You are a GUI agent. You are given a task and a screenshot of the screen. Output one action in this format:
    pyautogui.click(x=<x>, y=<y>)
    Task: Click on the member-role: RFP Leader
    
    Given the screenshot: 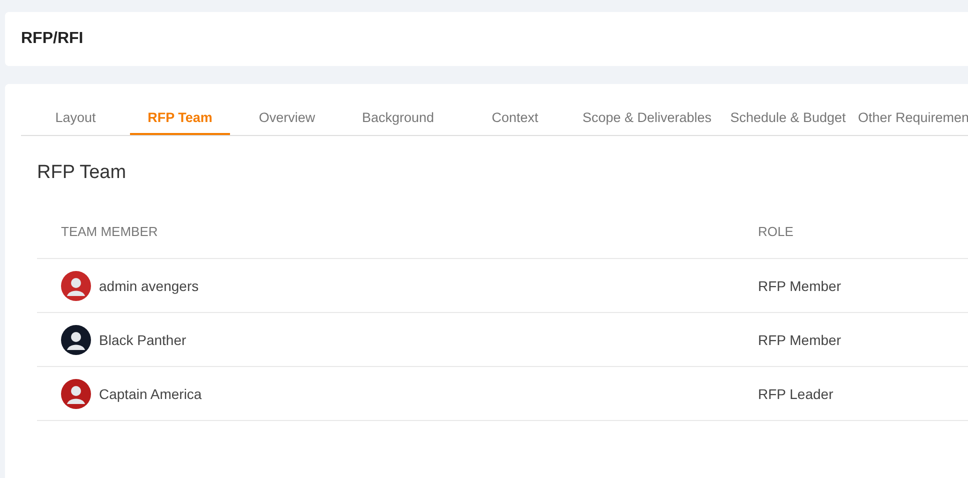 What is the action you would take?
    pyautogui.click(x=796, y=394)
    